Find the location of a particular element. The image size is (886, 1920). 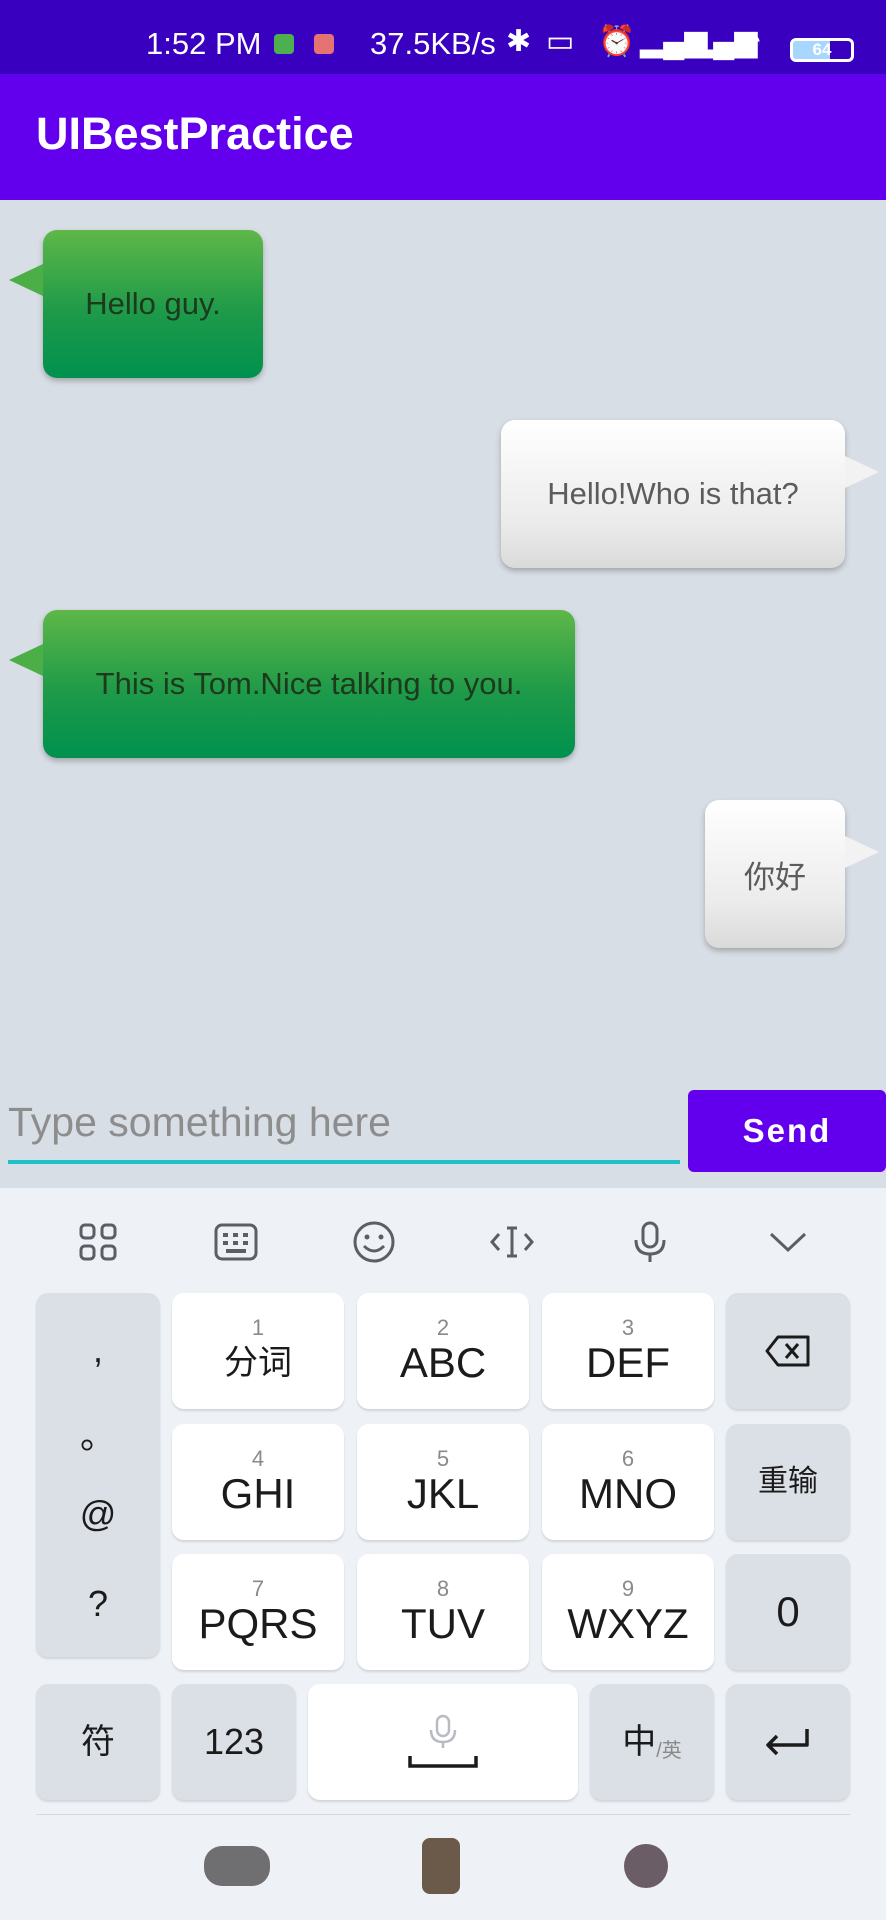

key-6: 6 MNO is located at coordinates (628, 1482).